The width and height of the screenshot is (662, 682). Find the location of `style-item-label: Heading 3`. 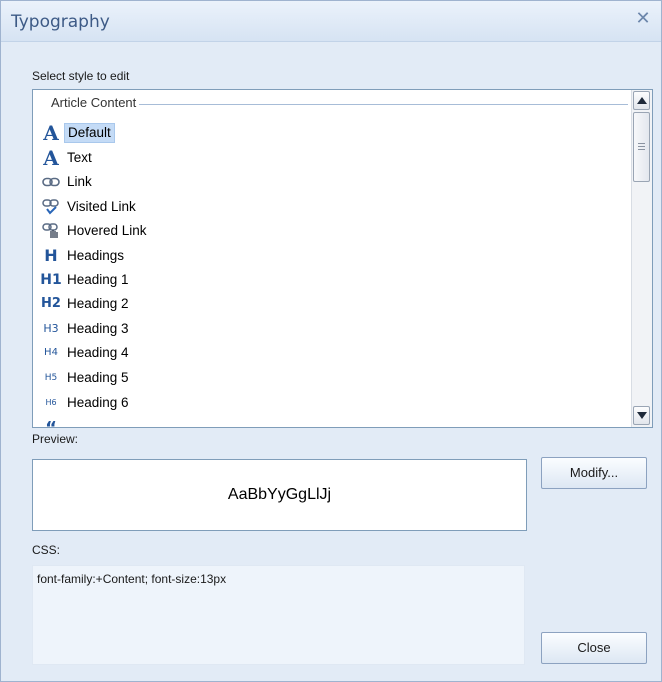

style-item-label: Heading 3 is located at coordinates (98, 328).